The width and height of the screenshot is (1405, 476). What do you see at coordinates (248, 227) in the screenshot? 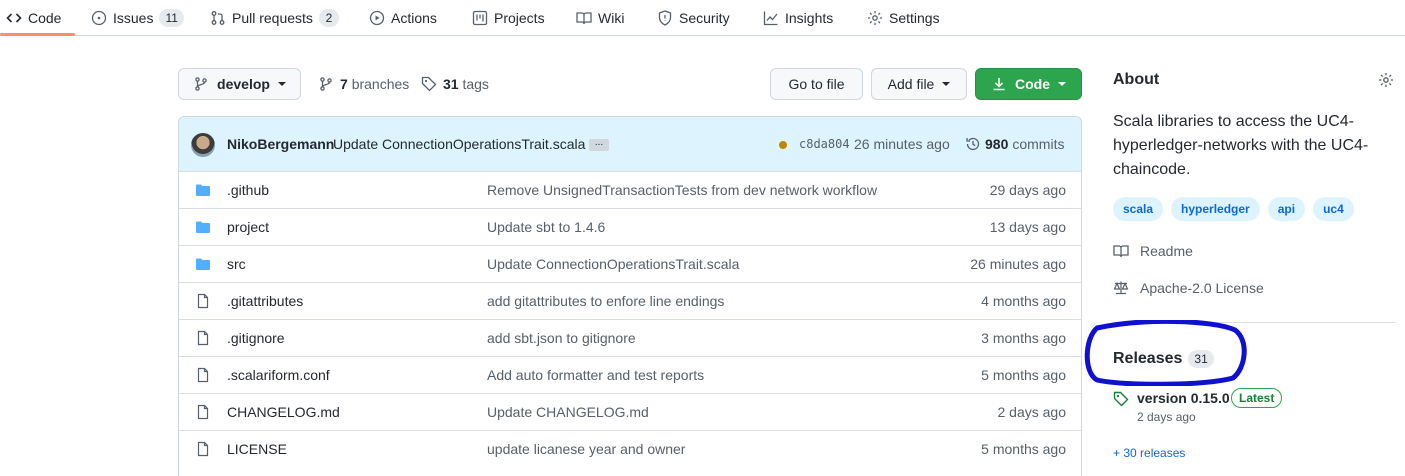
I see `file-name: project` at bounding box center [248, 227].